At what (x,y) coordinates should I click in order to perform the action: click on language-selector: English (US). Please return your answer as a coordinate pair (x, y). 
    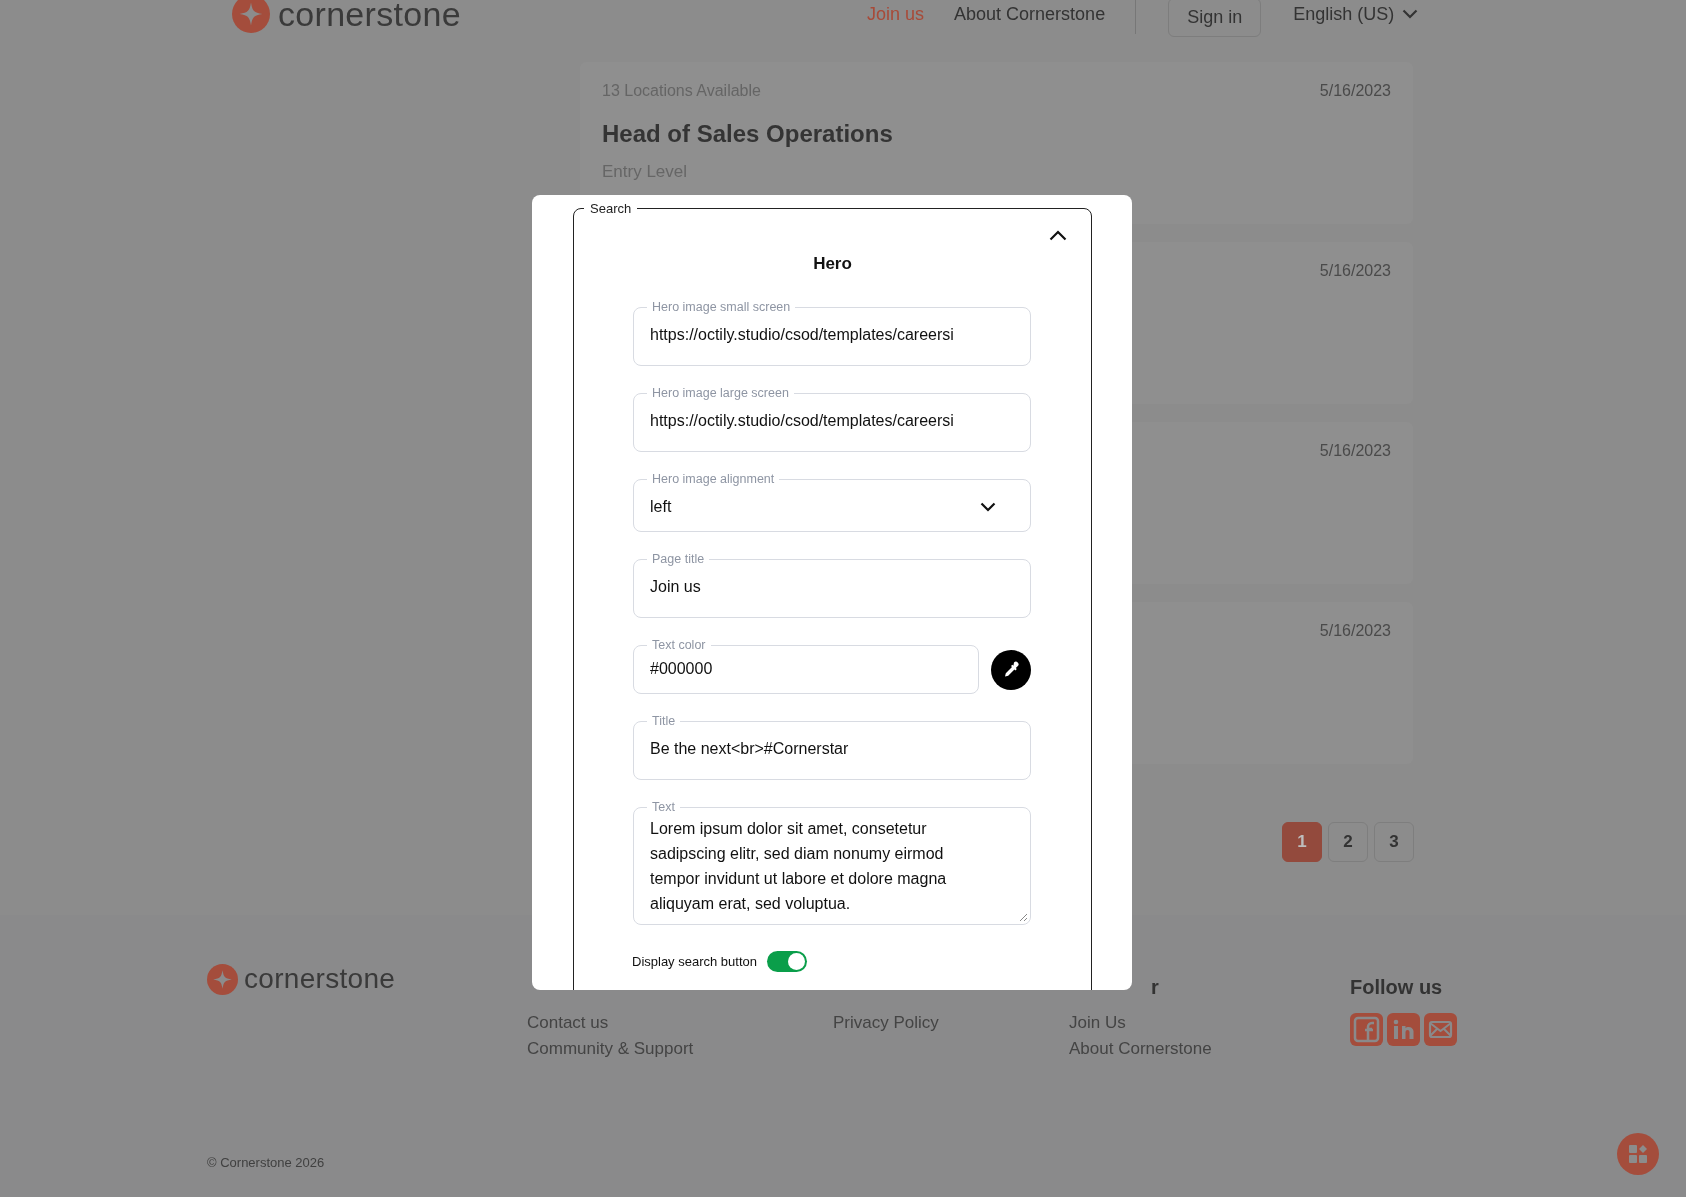
    Looking at the image, I should click on (1344, 14).